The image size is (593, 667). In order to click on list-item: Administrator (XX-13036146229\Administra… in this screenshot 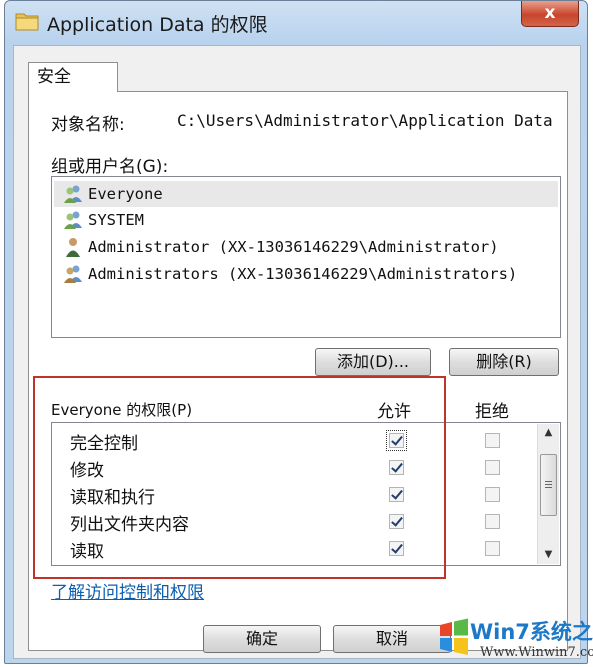, I will do `click(306, 247)`.